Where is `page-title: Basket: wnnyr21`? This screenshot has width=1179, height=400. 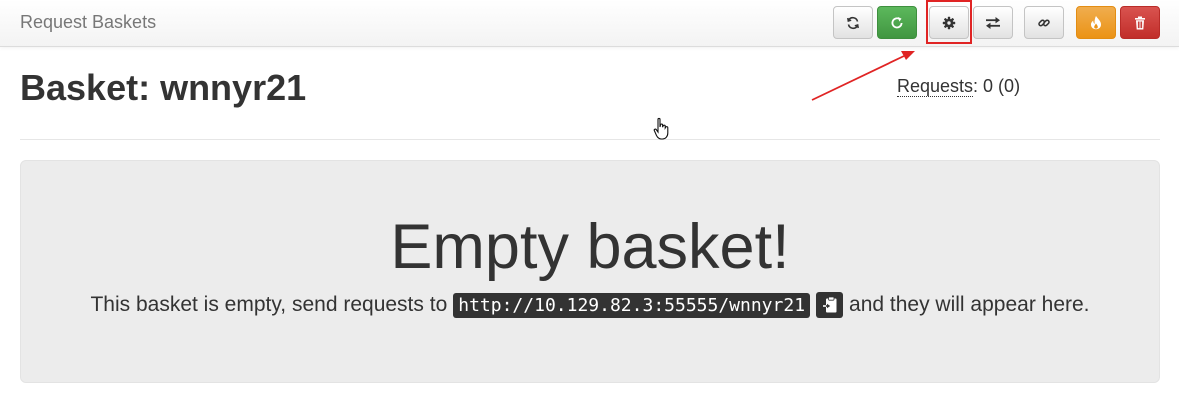 page-title: Basket: wnnyr21 is located at coordinates (163, 87).